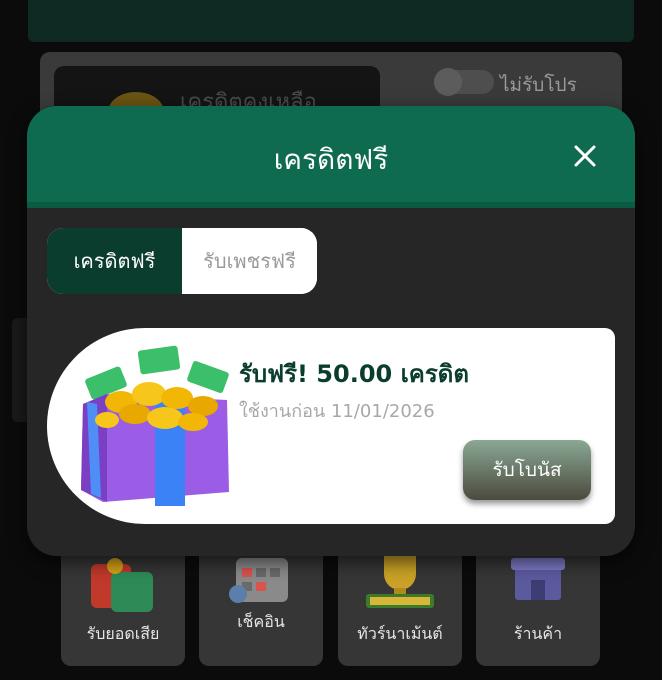  Describe the element at coordinates (527, 470) in the screenshot. I see `claim-bonus-button: รับโบนัส` at that location.